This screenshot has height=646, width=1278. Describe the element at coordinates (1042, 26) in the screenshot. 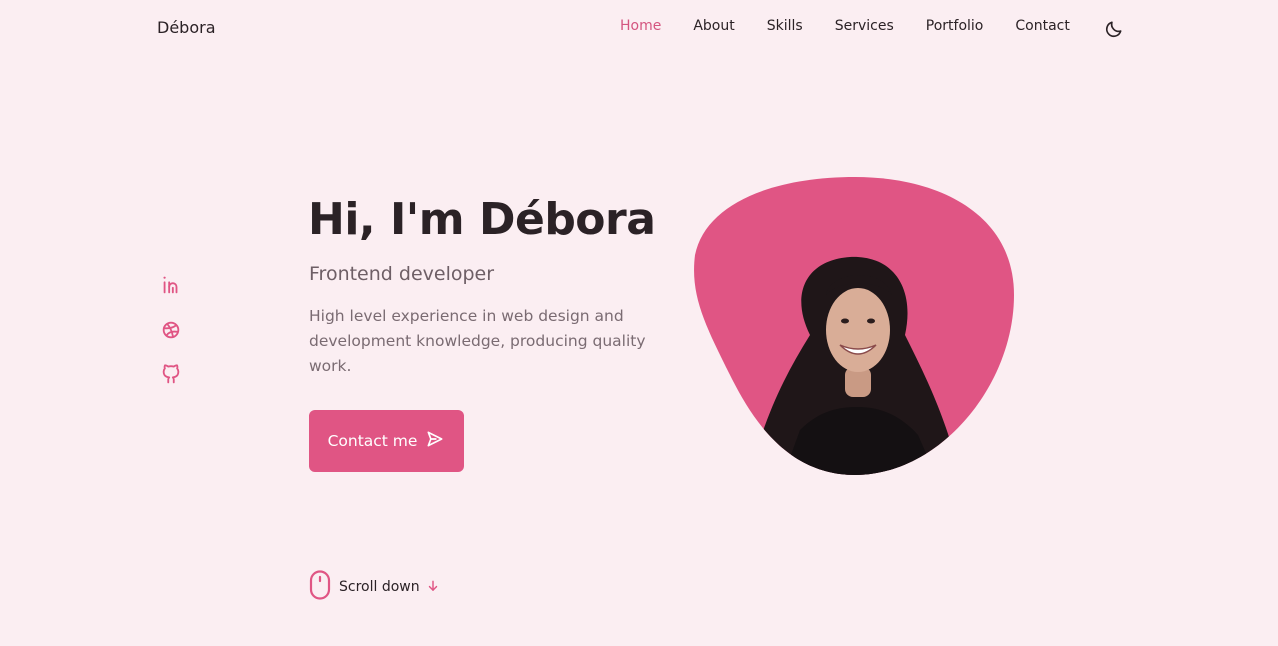

I see `nav-contact: Contact` at that location.